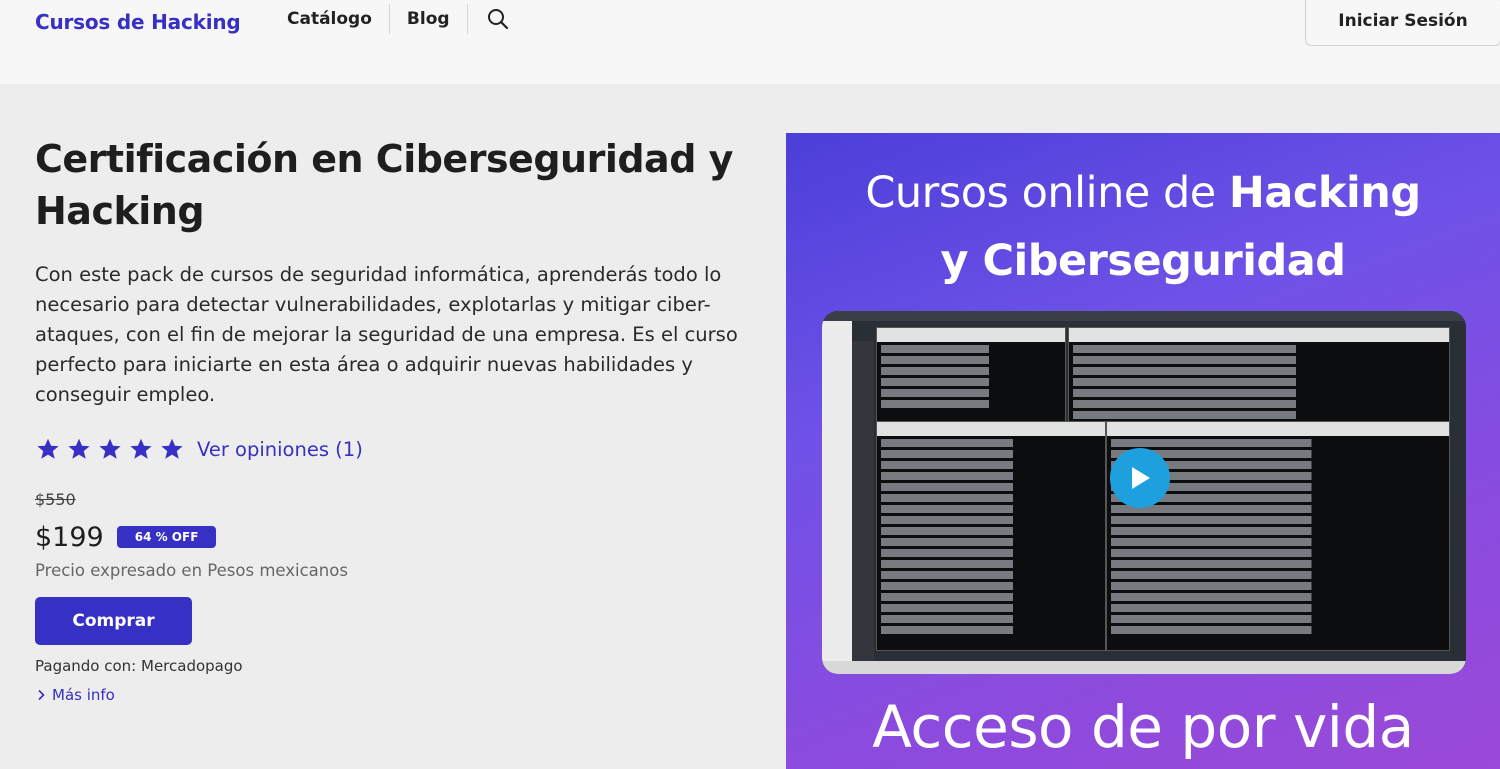 Image resolution: width=1500 pixels, height=769 pixels. Describe the element at coordinates (837, 491) in the screenshot. I see `screen-sidebar` at that location.